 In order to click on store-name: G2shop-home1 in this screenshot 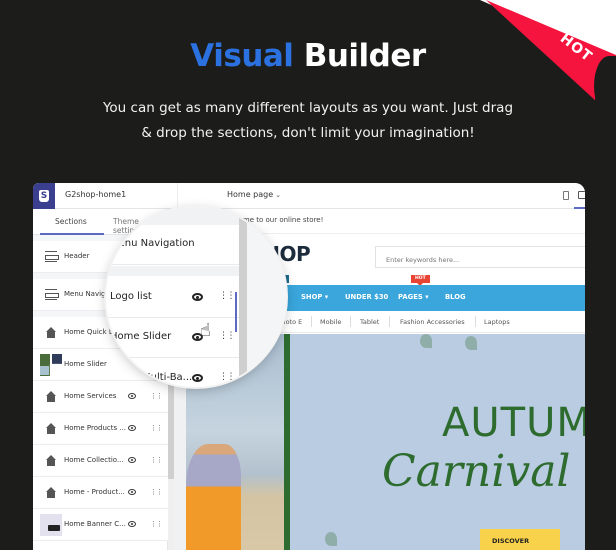, I will do `click(96, 194)`.